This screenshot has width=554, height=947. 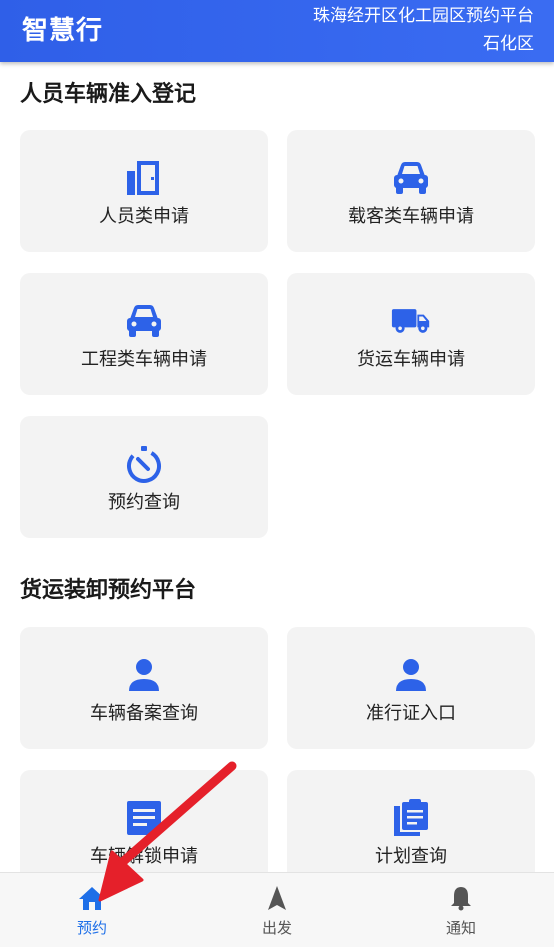 I want to click on card-pass-entry: 准行证入口, so click(x=411, y=688).